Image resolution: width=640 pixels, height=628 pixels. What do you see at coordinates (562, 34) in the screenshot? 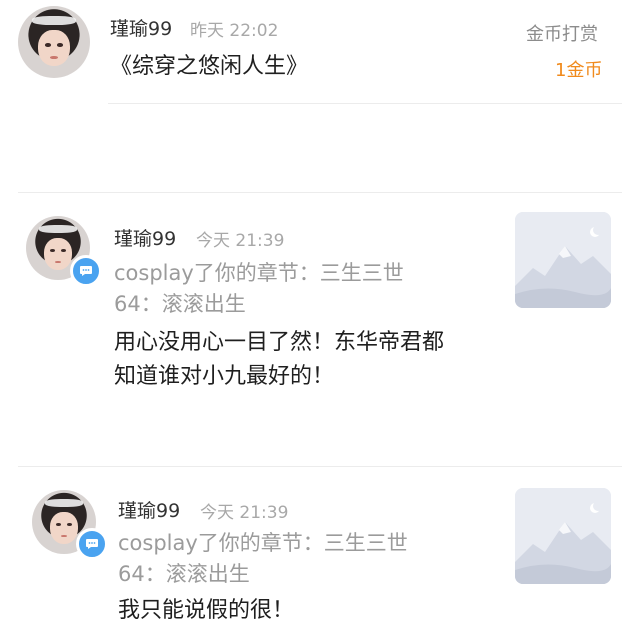
I see `reward-label: 金币打赏` at bounding box center [562, 34].